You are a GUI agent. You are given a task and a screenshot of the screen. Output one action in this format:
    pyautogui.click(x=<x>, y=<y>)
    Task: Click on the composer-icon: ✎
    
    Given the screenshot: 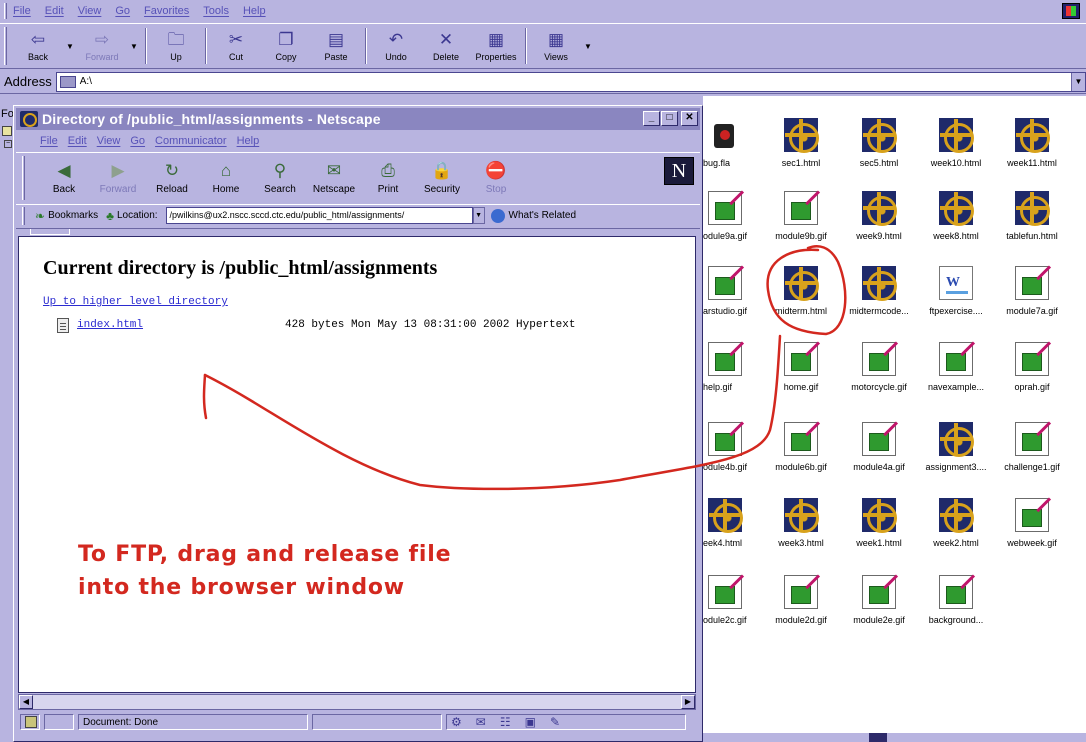 What is the action you would take?
    pyautogui.click(x=555, y=722)
    